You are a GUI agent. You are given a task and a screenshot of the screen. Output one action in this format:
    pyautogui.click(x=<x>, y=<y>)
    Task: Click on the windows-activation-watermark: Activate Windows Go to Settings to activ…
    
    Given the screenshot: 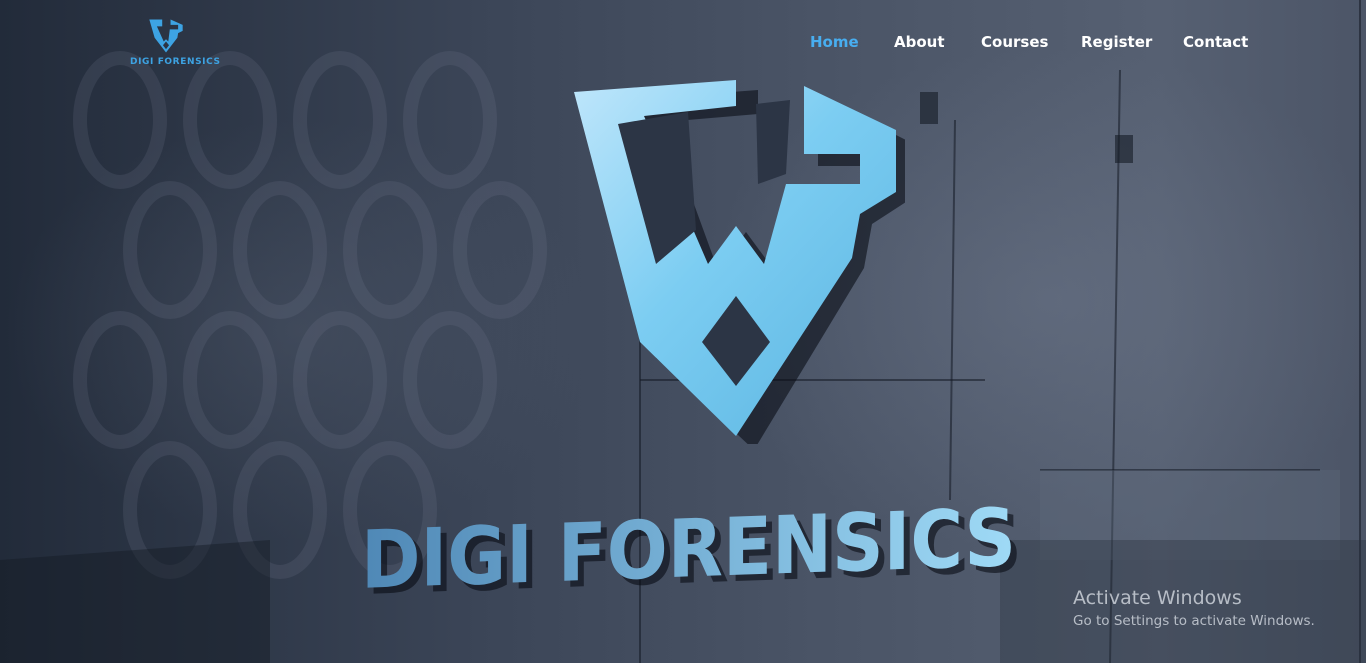 What is the action you would take?
    pyautogui.click(x=1194, y=608)
    